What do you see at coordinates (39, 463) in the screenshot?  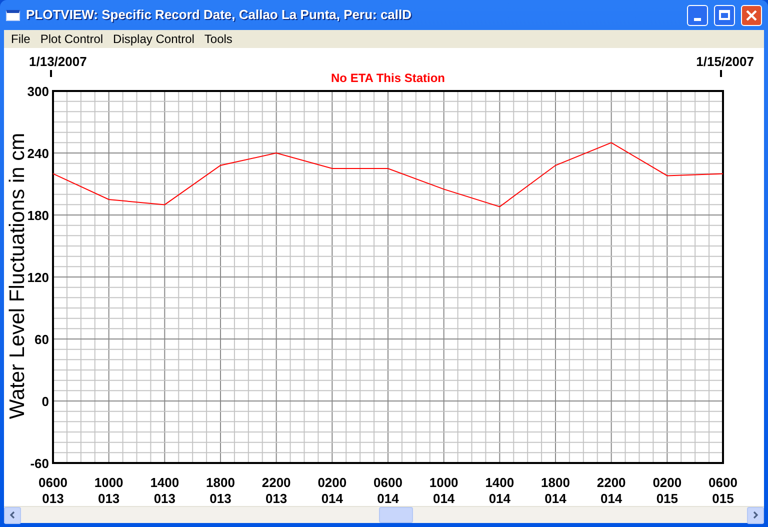 I see `y-tick-label: -60` at bounding box center [39, 463].